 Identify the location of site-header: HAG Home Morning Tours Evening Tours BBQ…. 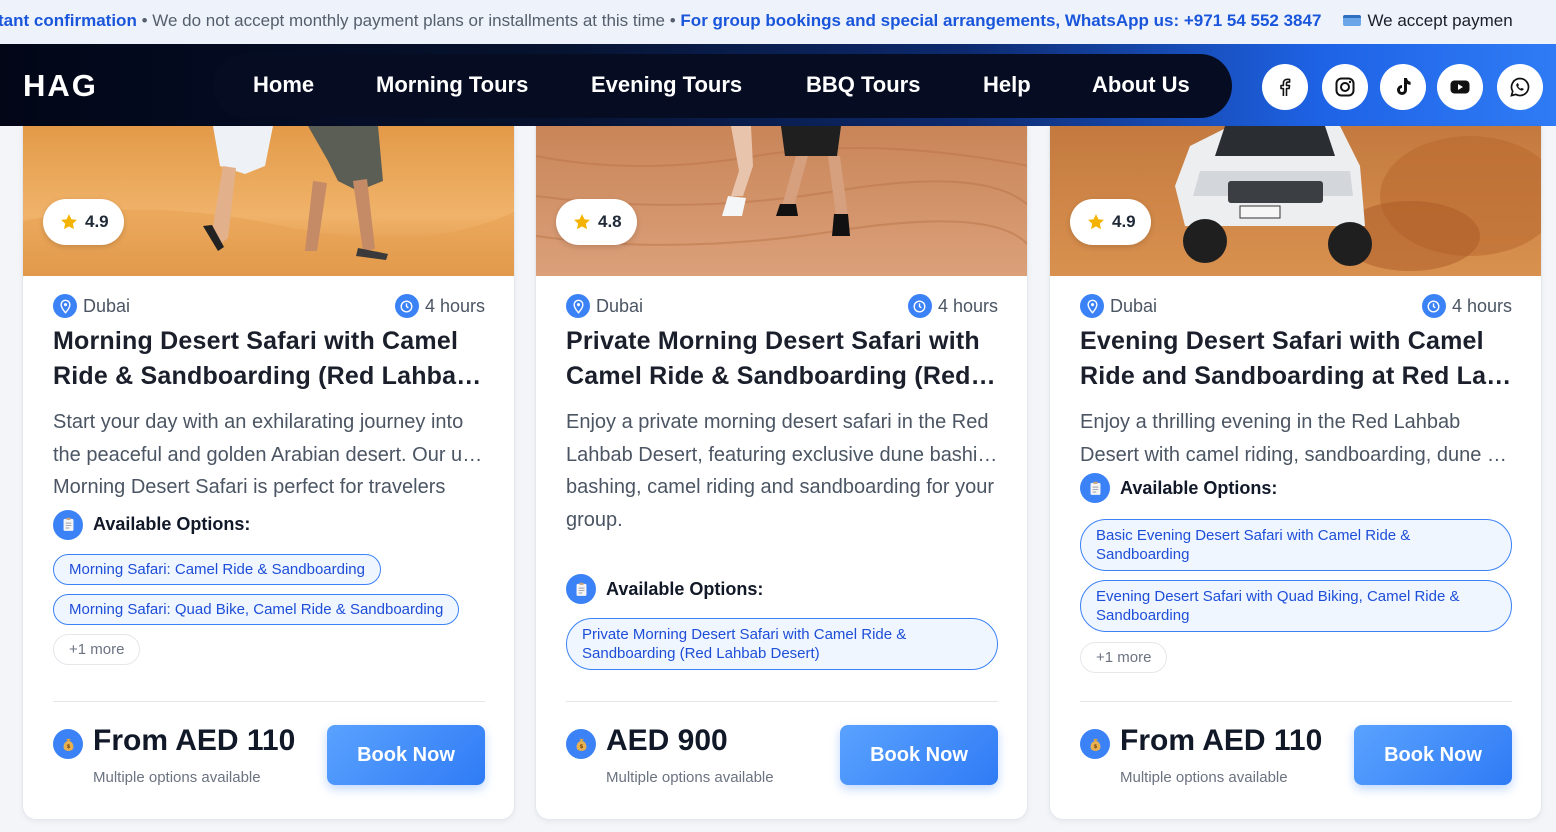
(778, 85).